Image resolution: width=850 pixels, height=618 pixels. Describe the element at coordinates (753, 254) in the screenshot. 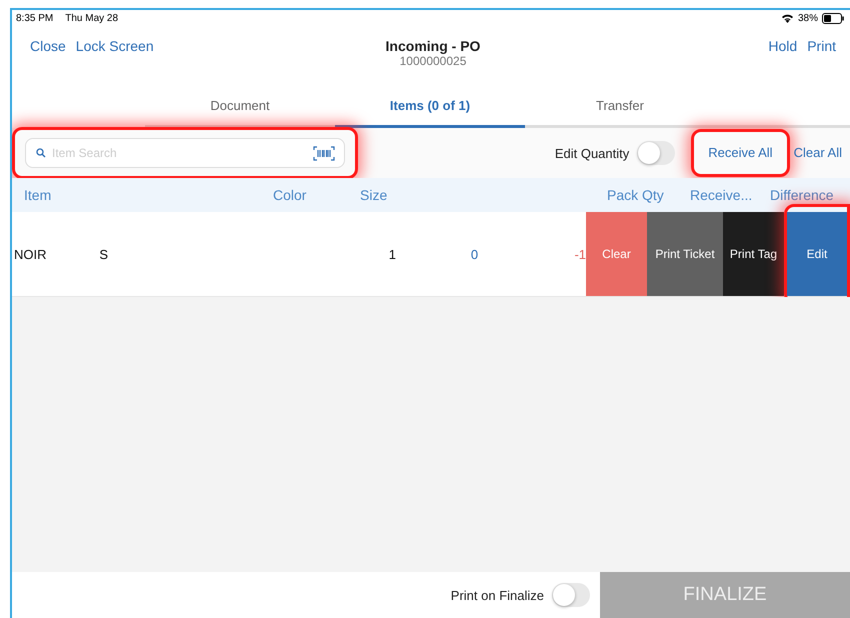

I see `swipe-action-button: Print Tag` at that location.